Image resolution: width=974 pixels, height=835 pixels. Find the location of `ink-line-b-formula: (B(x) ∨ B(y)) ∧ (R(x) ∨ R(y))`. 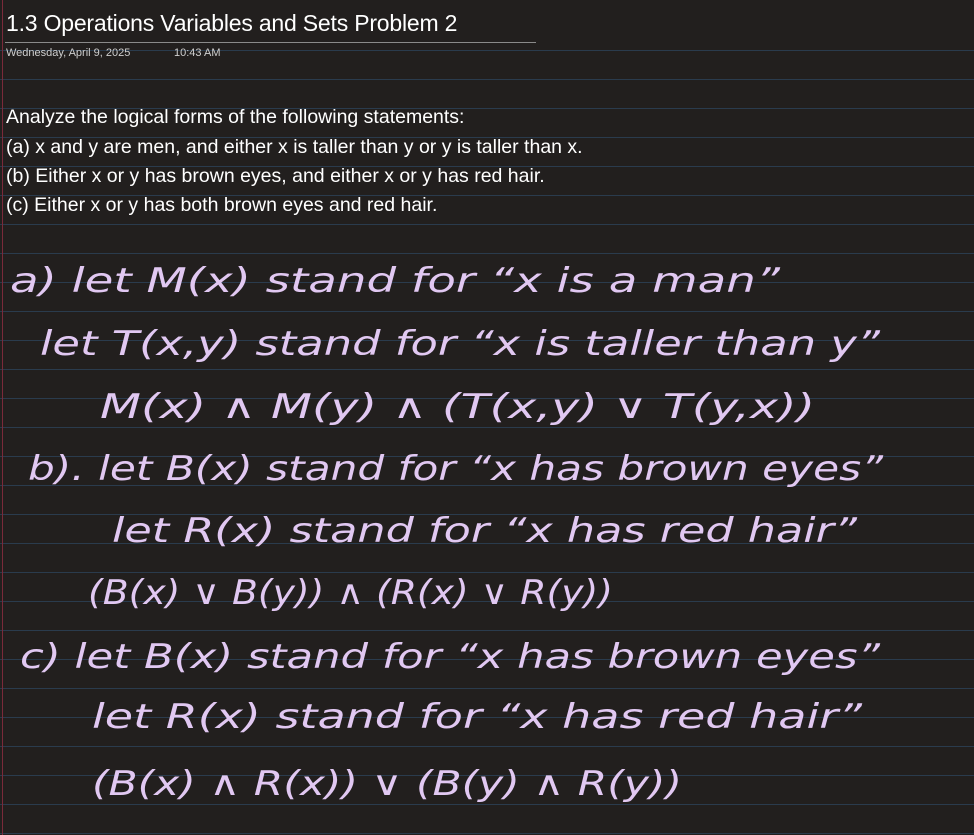

ink-line-b-formula: (B(x) ∨ B(y)) ∧ (R(x) ∨ R(y)) is located at coordinates (350, 593).